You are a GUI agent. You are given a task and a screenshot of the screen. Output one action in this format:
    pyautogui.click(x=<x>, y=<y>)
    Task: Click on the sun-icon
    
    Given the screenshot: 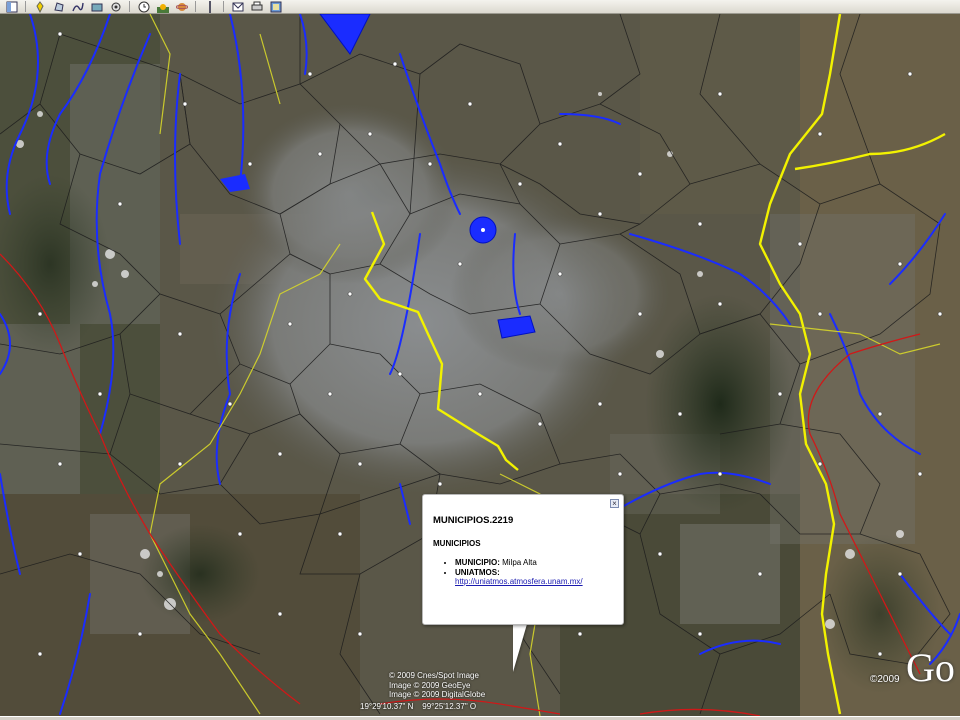 What is the action you would take?
    pyautogui.click(x=162, y=7)
    